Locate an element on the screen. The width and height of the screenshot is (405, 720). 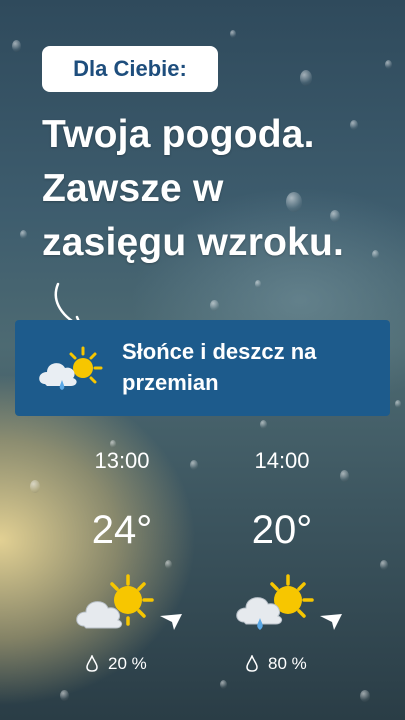
precipitation-probability: 20 % is located at coordinates (116, 664).